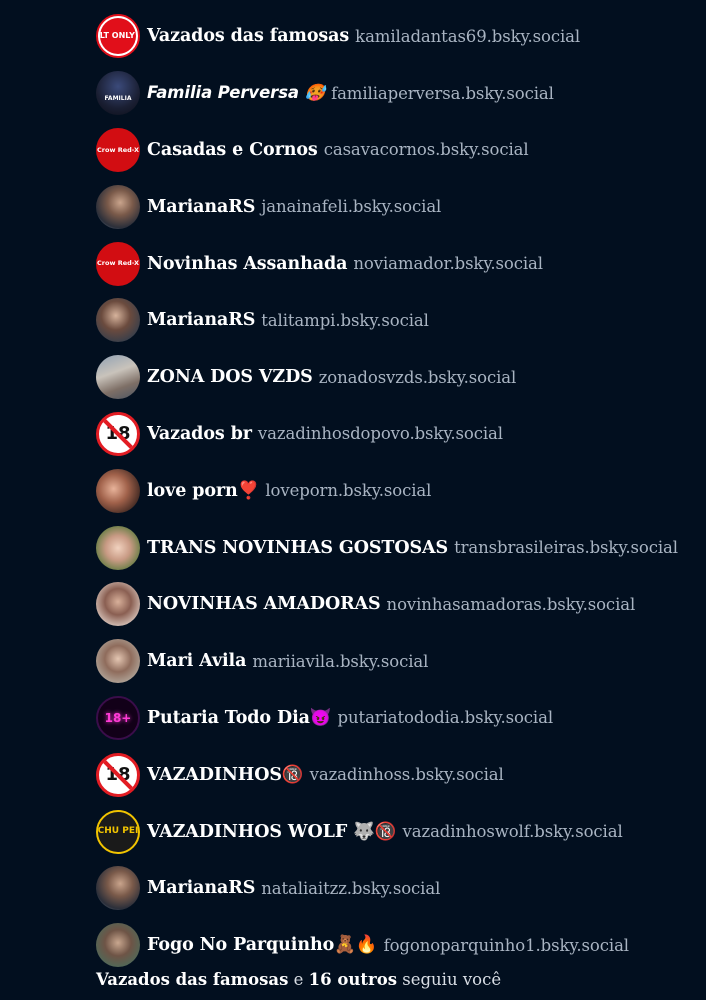 The width and height of the screenshot is (706, 1000). What do you see at coordinates (236, 93) in the screenshot?
I see `account-name: Familia Perversa 🥵` at bounding box center [236, 93].